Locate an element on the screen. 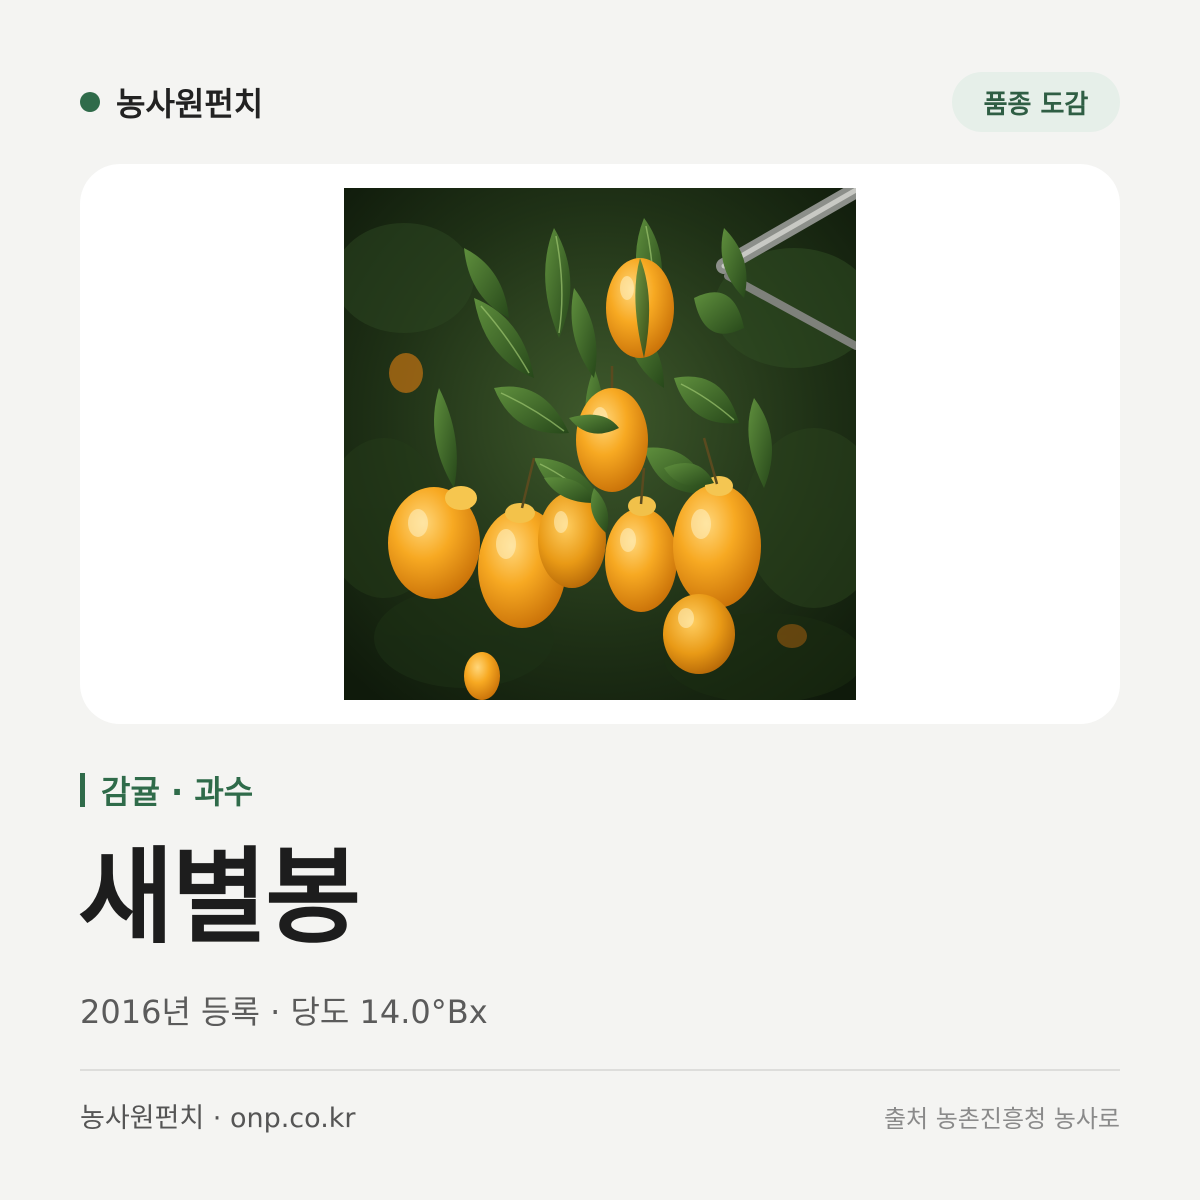  category-text: 감귤 · 과수 is located at coordinates (177, 792).